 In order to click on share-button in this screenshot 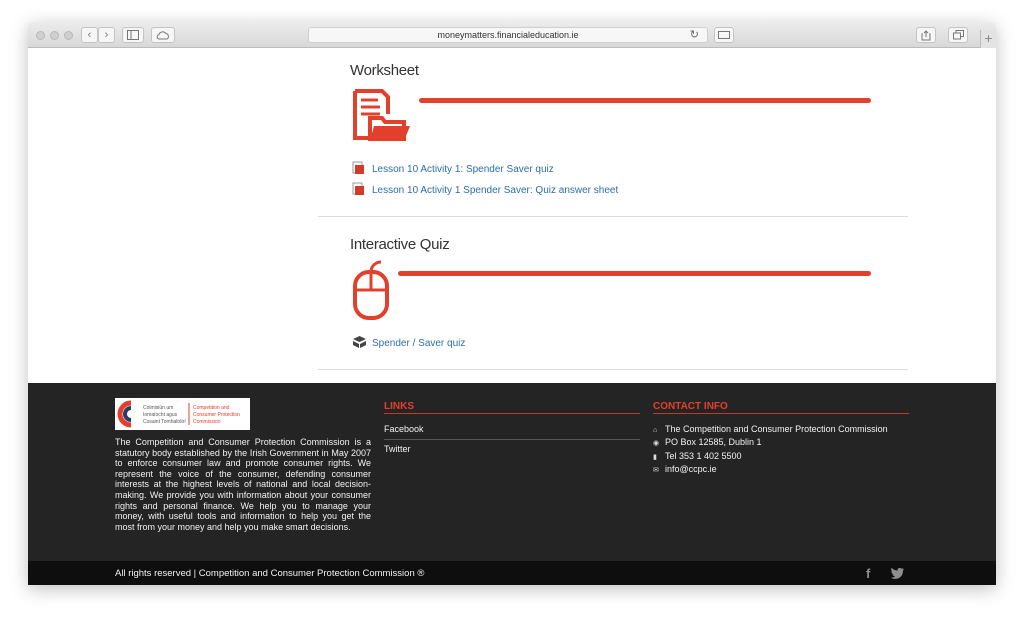, I will do `click(926, 35)`.